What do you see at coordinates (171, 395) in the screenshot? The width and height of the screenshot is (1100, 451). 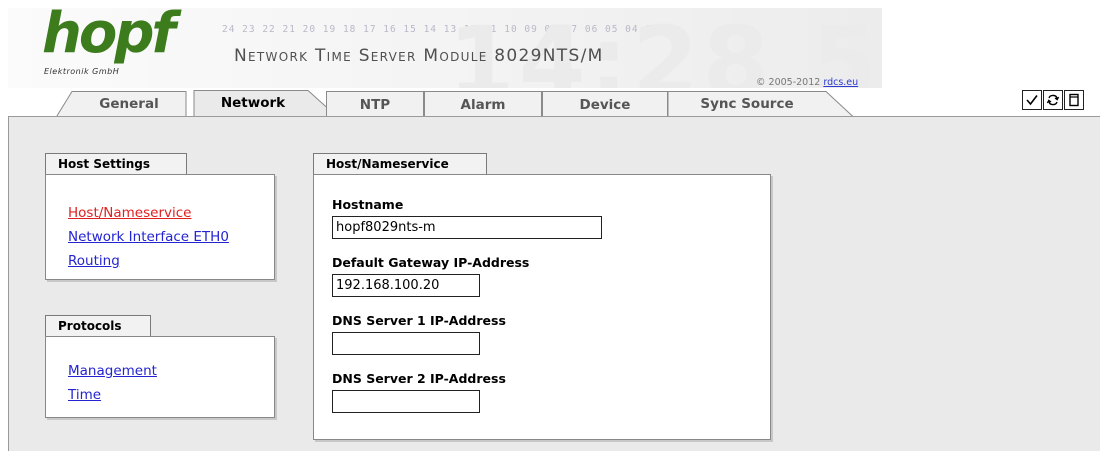 I see `link-time: Time` at bounding box center [171, 395].